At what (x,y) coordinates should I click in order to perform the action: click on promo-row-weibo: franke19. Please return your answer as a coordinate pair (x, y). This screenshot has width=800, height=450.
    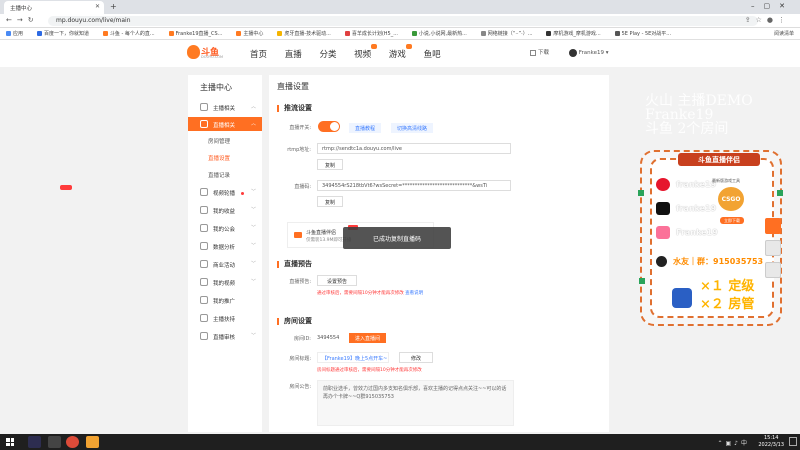
    Looking at the image, I should click on (686, 184).